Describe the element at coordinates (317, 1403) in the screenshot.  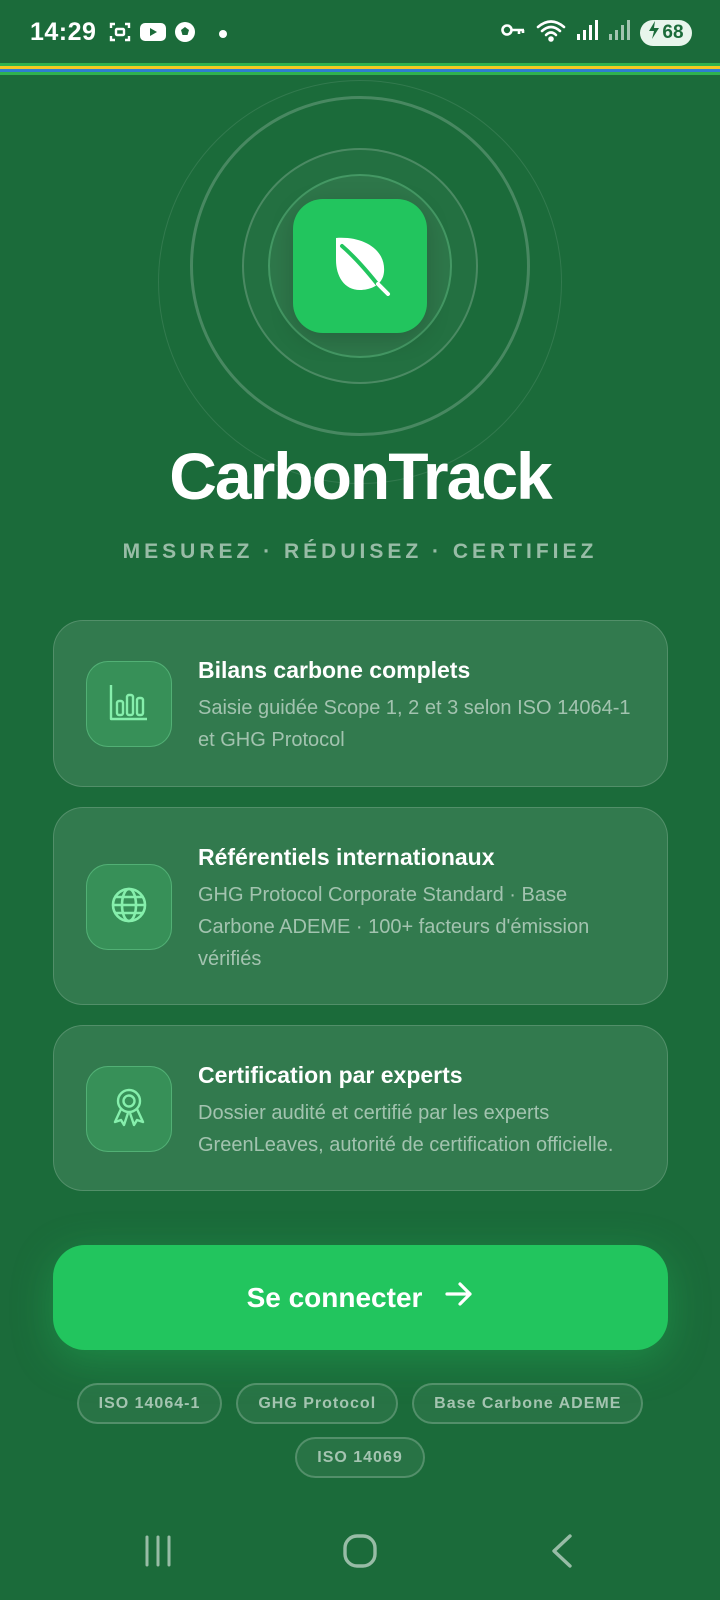
I see `standard-badge: GHG Protocol` at that location.